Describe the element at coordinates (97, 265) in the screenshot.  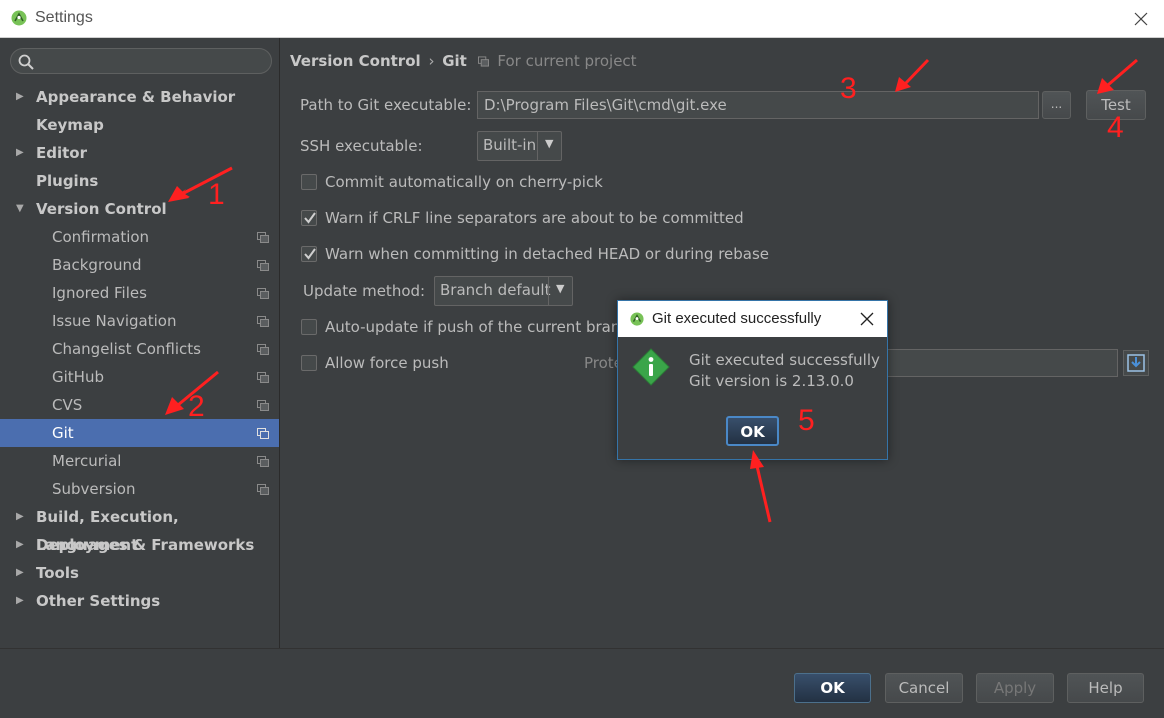
I see `sidebar-item-label: Background` at that location.